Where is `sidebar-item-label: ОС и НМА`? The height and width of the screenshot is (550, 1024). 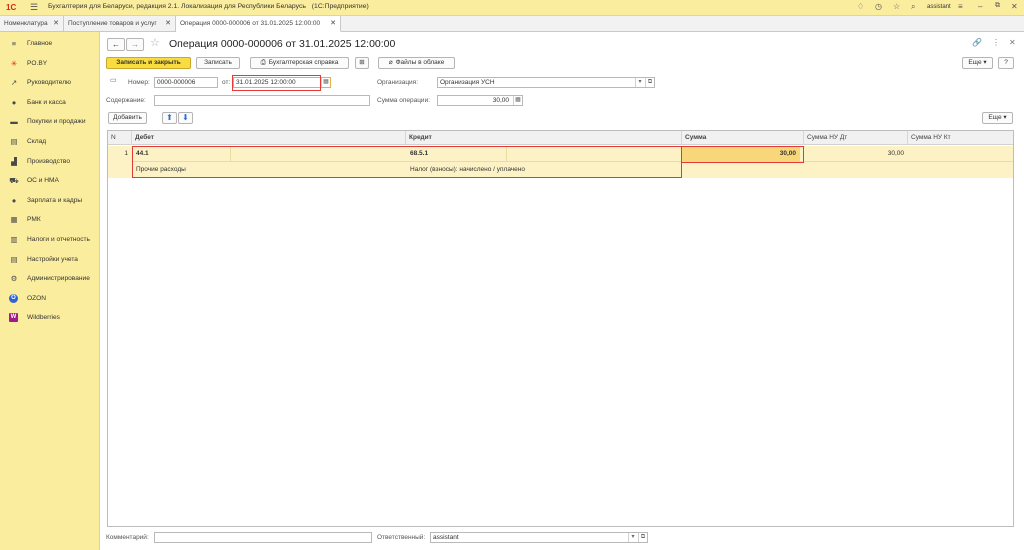 sidebar-item-label: ОС и НМА is located at coordinates (43, 181).